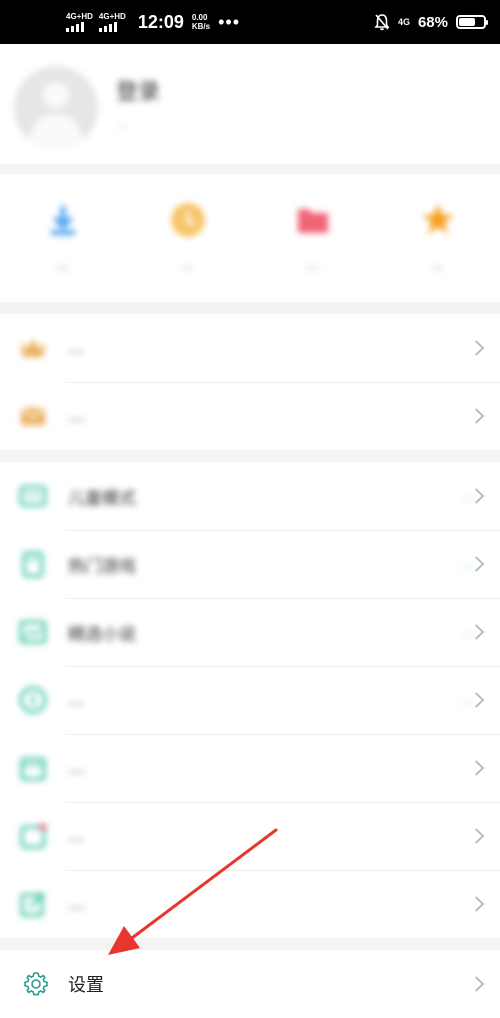  Describe the element at coordinates (56, 108) in the screenshot. I see `avatar` at that location.